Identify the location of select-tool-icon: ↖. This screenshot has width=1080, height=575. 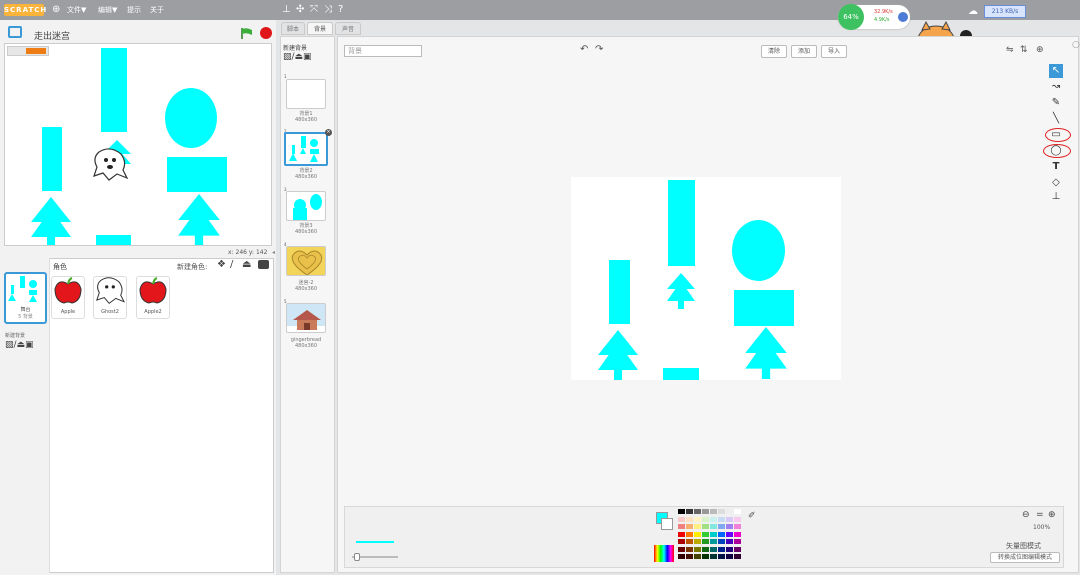
(1056, 71).